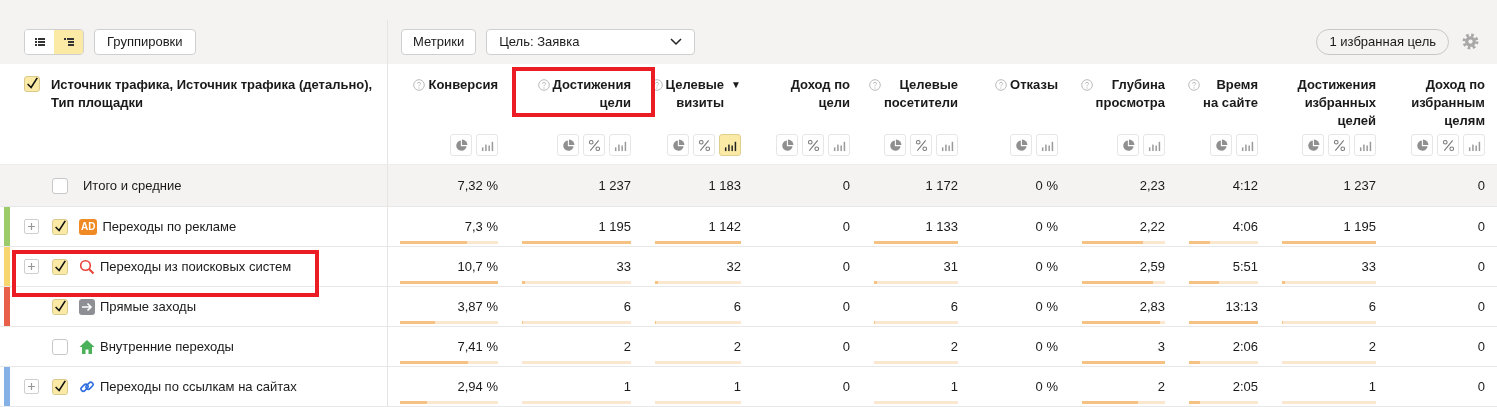  What do you see at coordinates (167, 346) in the screenshot?
I see `row-label: Внутренние переходы` at bounding box center [167, 346].